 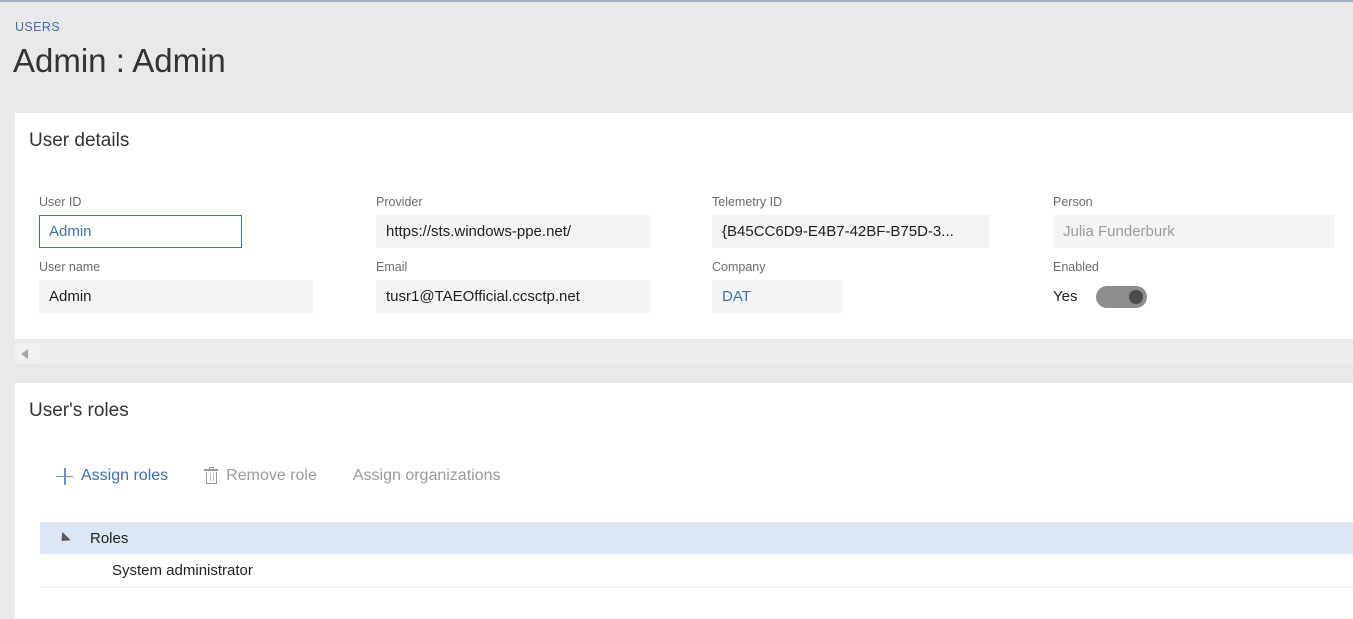 What do you see at coordinates (676, 373) in the screenshot?
I see `panel-gap` at bounding box center [676, 373].